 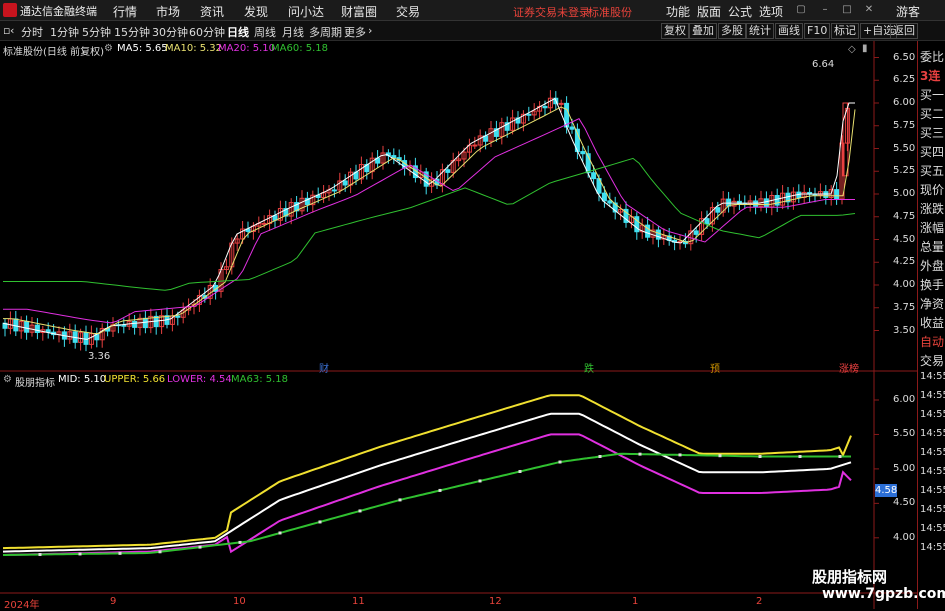 What do you see at coordinates (703, 31) in the screenshot?
I see `btn-diejia: 叠加` at bounding box center [703, 31].